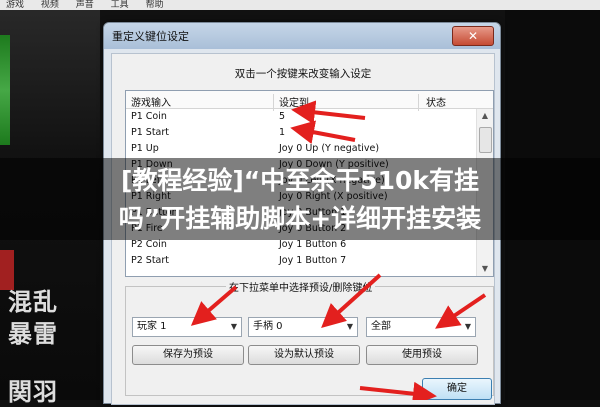 The width and height of the screenshot is (600, 407). I want to click on list-header: 游戏输入 设定到 状态, so click(309, 101).